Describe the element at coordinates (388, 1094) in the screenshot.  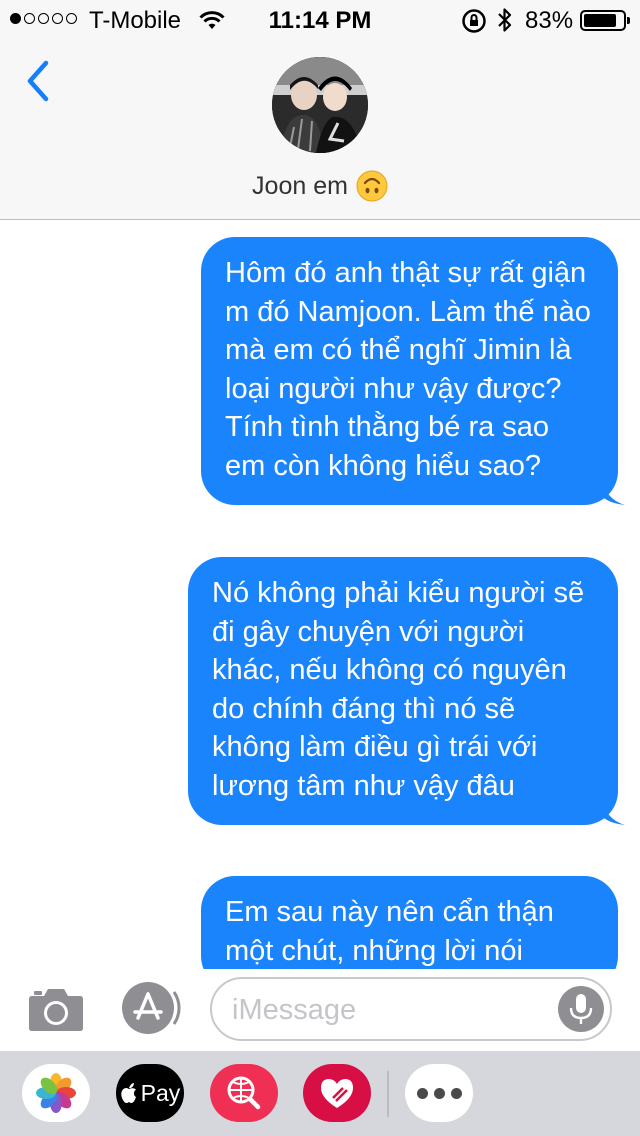
I see `drawer-divider` at that location.